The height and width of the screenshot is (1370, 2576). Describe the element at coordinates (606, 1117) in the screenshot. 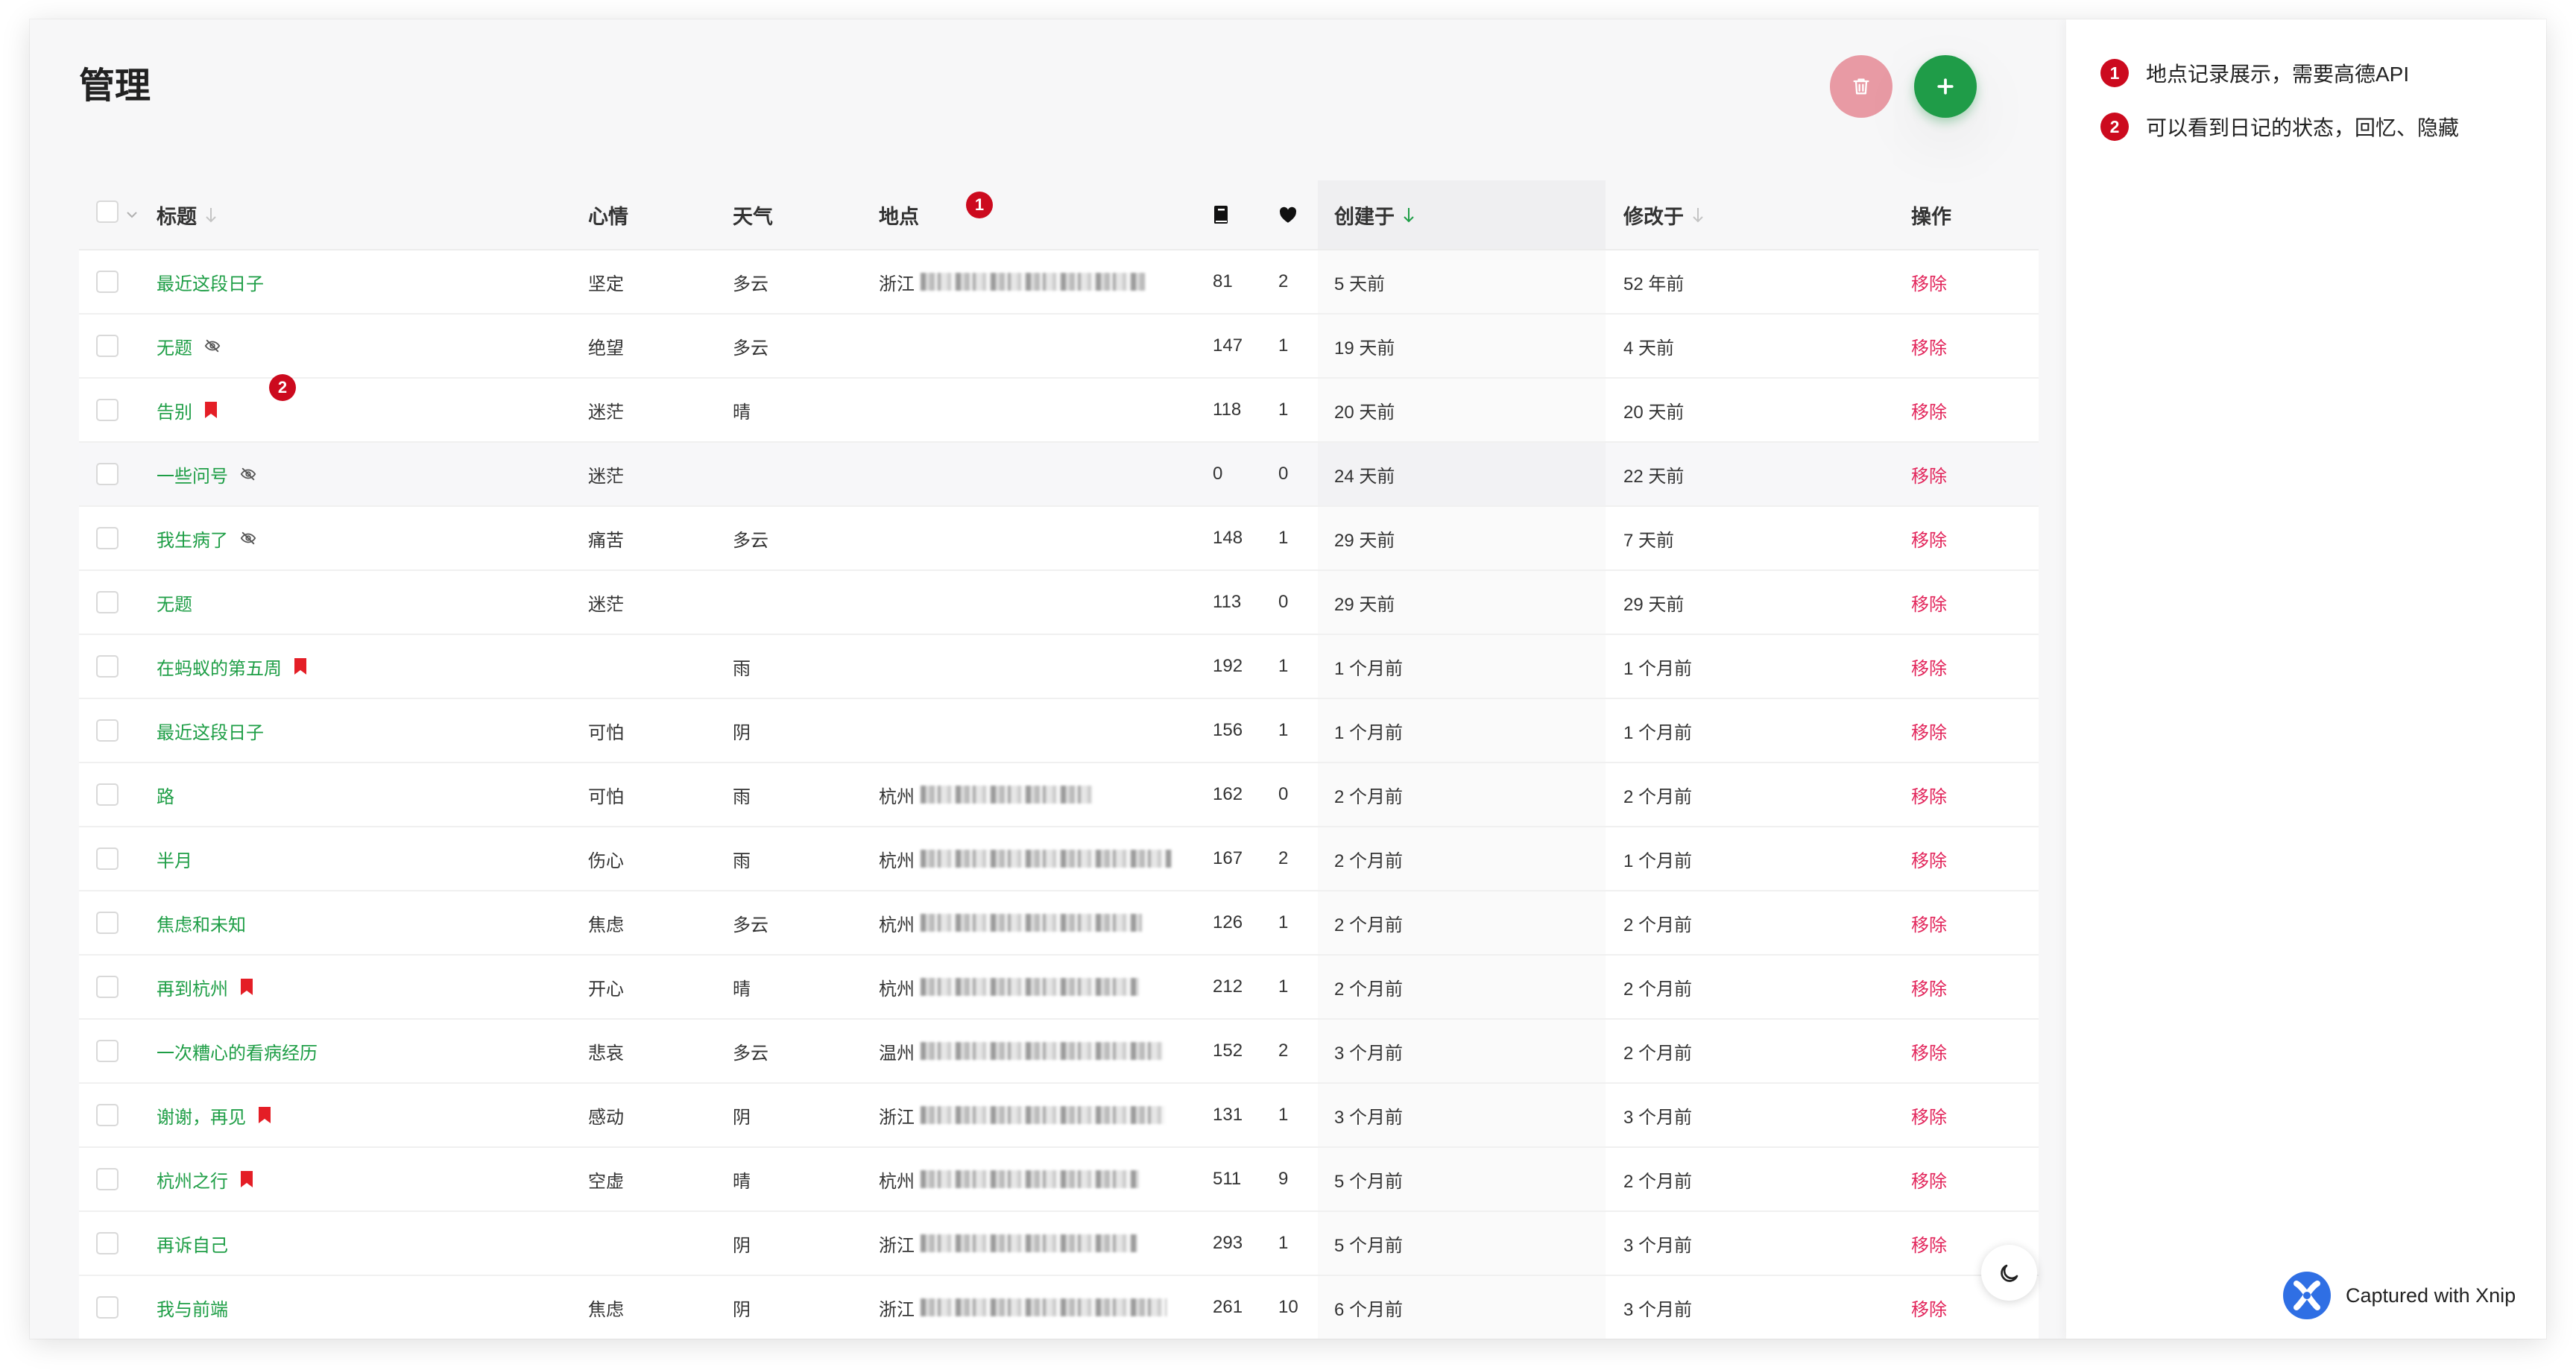

I see `mood-cell: 感动` at that location.